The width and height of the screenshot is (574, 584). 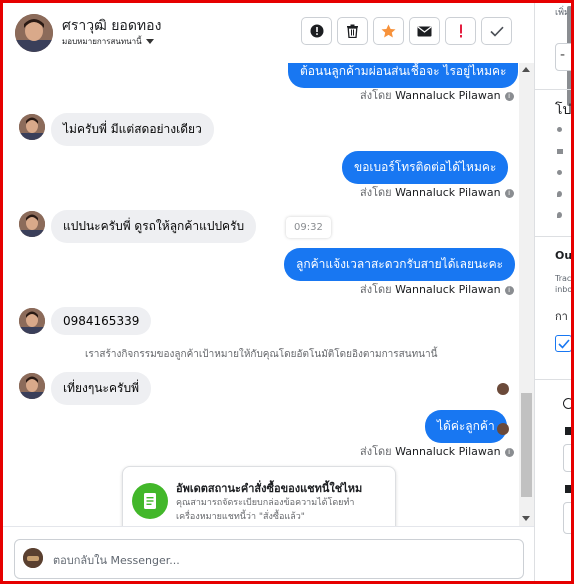 I want to click on star-icon, so click(x=388, y=31).